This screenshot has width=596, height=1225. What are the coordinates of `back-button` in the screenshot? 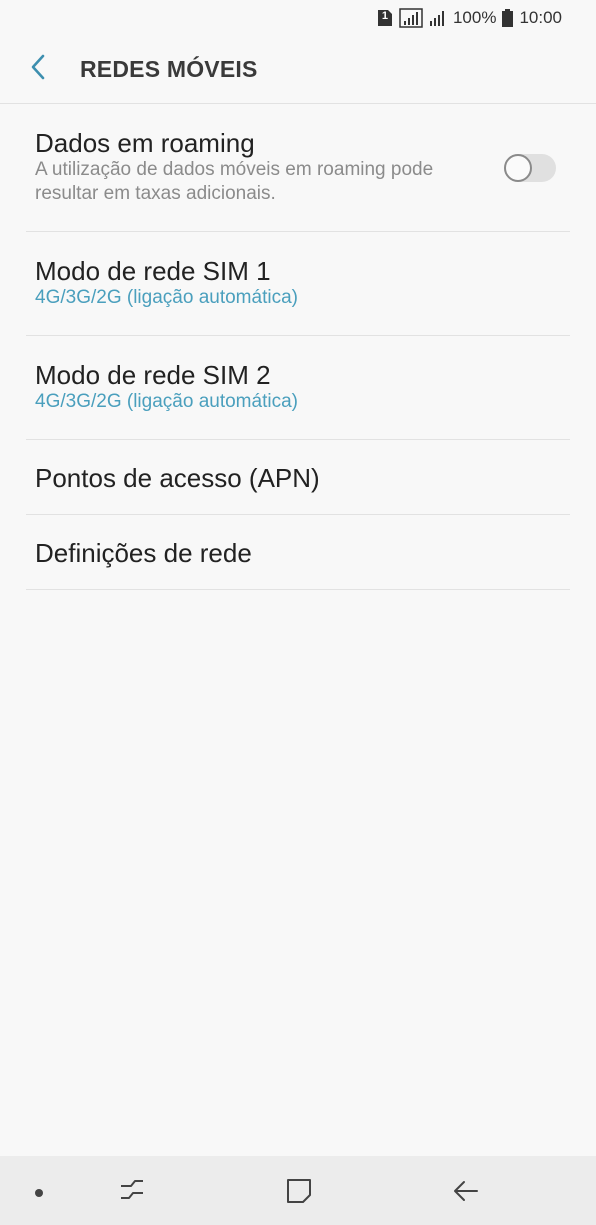 It's located at (40, 70).